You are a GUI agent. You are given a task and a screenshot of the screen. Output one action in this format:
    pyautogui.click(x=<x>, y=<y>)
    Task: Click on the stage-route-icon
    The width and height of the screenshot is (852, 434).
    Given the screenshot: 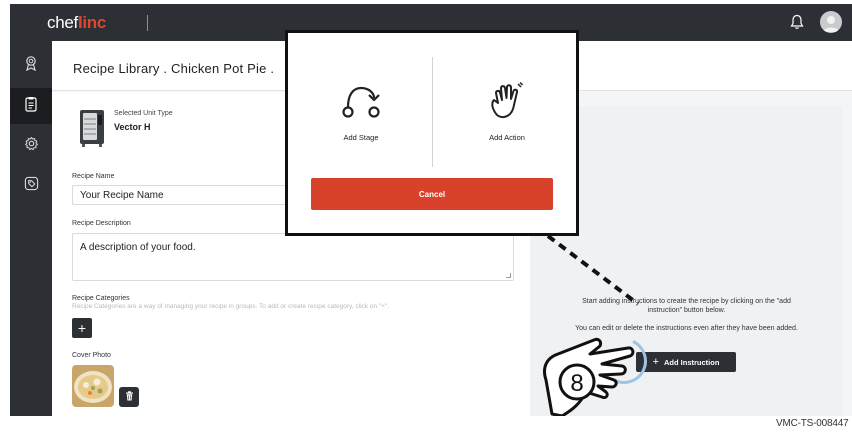 What is the action you would take?
    pyautogui.click(x=361, y=101)
    